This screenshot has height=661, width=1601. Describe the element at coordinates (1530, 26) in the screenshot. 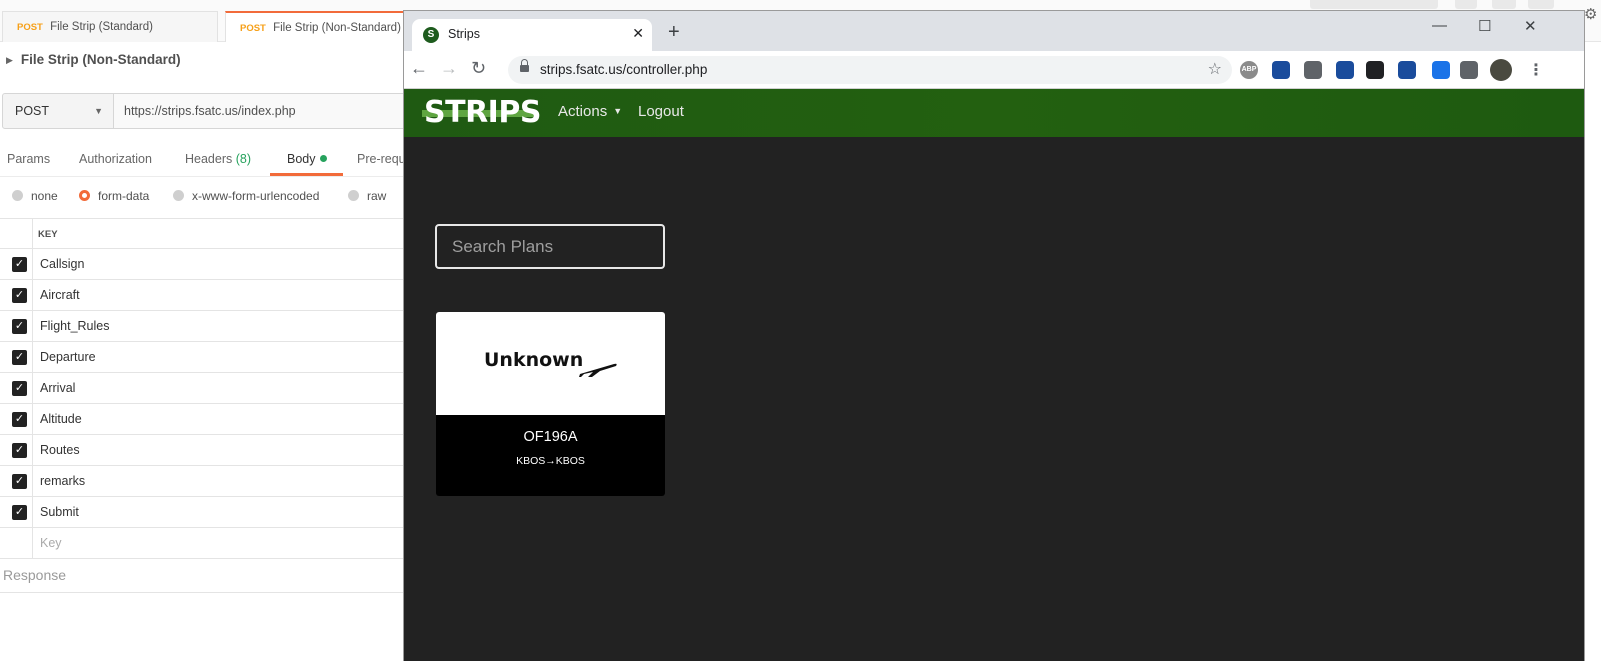

I see `close-window-icon: ✕` at that location.